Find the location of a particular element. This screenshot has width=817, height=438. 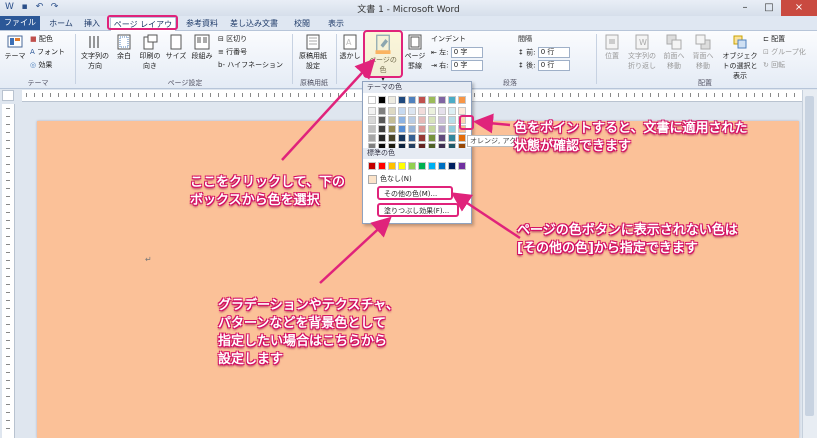

arrow-to-swatch is located at coordinates (492, 123).